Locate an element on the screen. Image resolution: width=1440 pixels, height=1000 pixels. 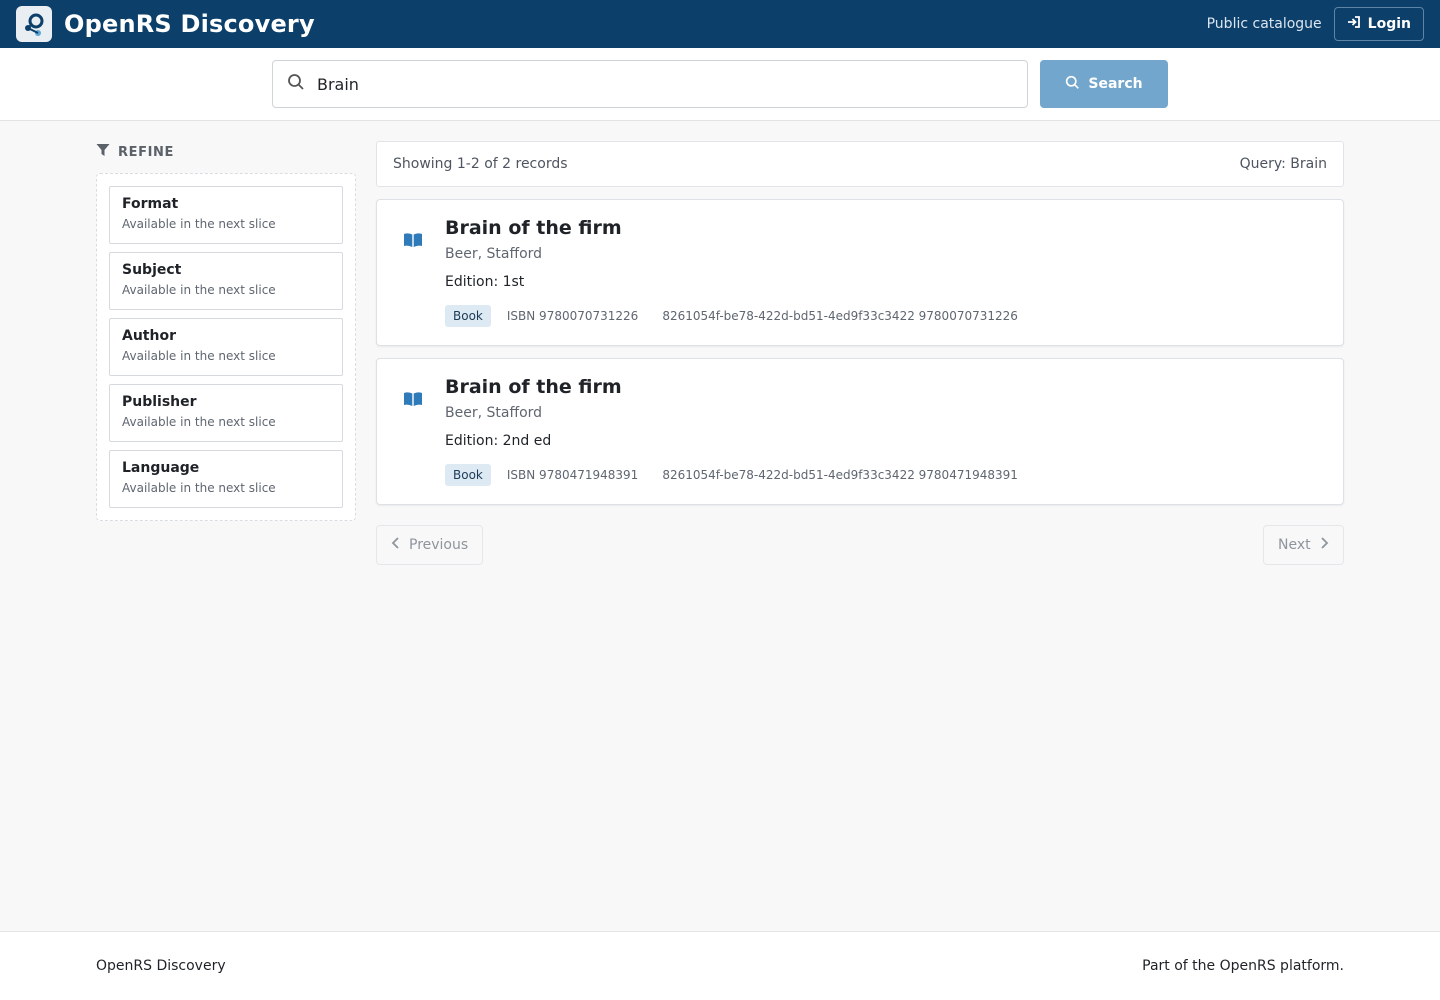
footer-app-name: OpenRS Discovery is located at coordinates (161, 966).